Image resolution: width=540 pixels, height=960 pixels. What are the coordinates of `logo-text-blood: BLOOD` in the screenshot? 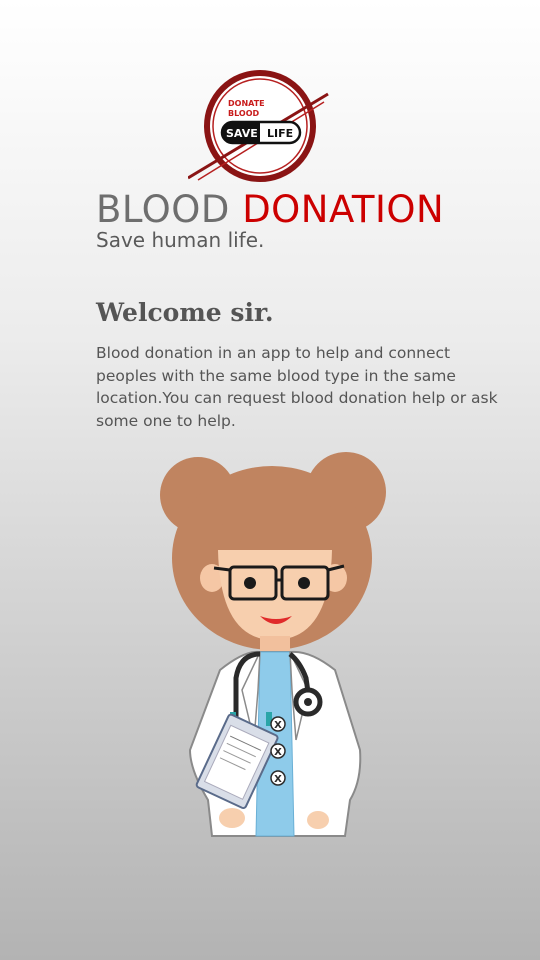 It's located at (244, 113).